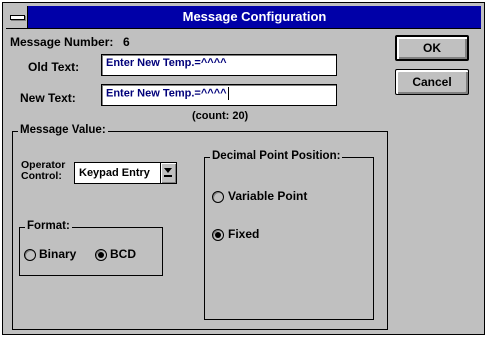 The width and height of the screenshot is (487, 341). I want to click on old-text-label: Old Text:, so click(54, 67).